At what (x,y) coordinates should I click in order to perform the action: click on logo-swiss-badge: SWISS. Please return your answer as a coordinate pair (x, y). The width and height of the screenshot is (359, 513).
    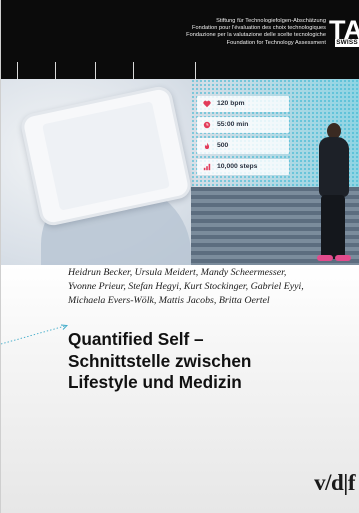
    Looking at the image, I should click on (347, 43).